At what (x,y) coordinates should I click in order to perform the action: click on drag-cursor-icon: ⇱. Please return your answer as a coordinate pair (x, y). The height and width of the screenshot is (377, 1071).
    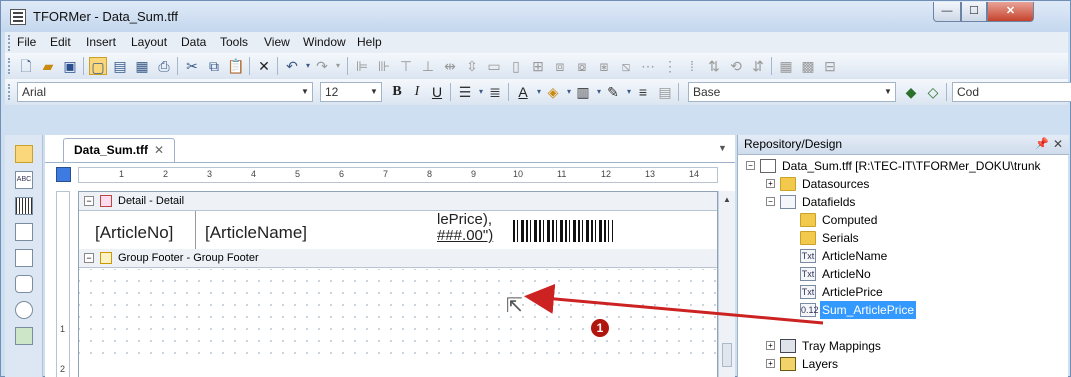
    Looking at the image, I should click on (514, 306).